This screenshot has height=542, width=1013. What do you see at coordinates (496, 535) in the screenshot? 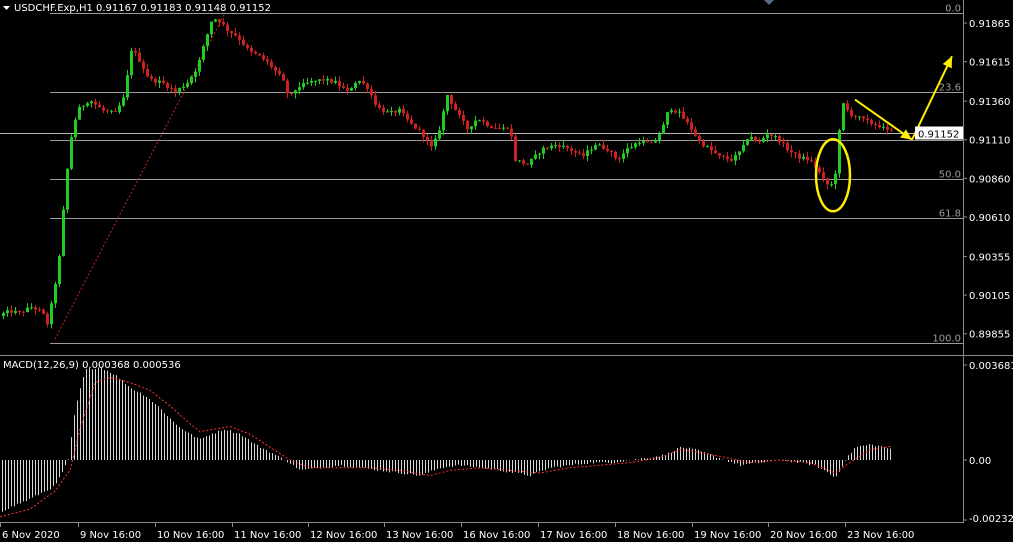
I see `time-tick-label-6: 16 Nov 16:00` at bounding box center [496, 535].